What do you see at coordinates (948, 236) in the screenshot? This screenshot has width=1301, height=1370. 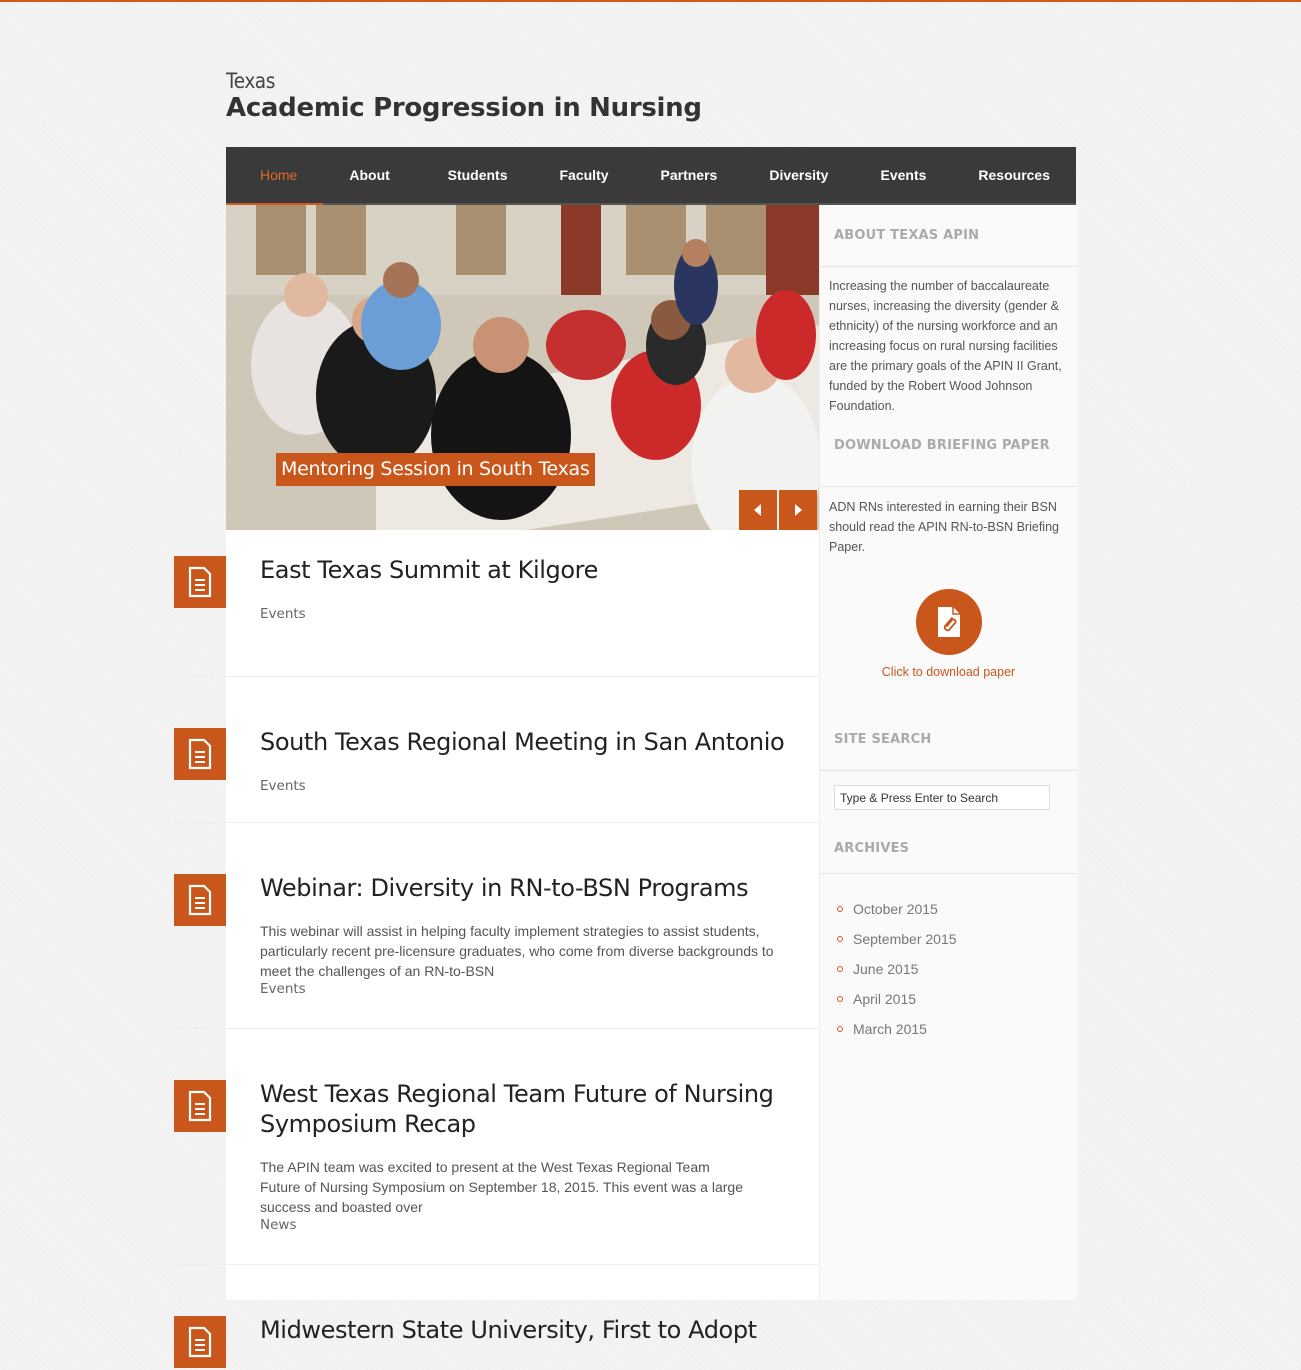 I see `widget-title: ABOUT TEXAS APIN` at bounding box center [948, 236].